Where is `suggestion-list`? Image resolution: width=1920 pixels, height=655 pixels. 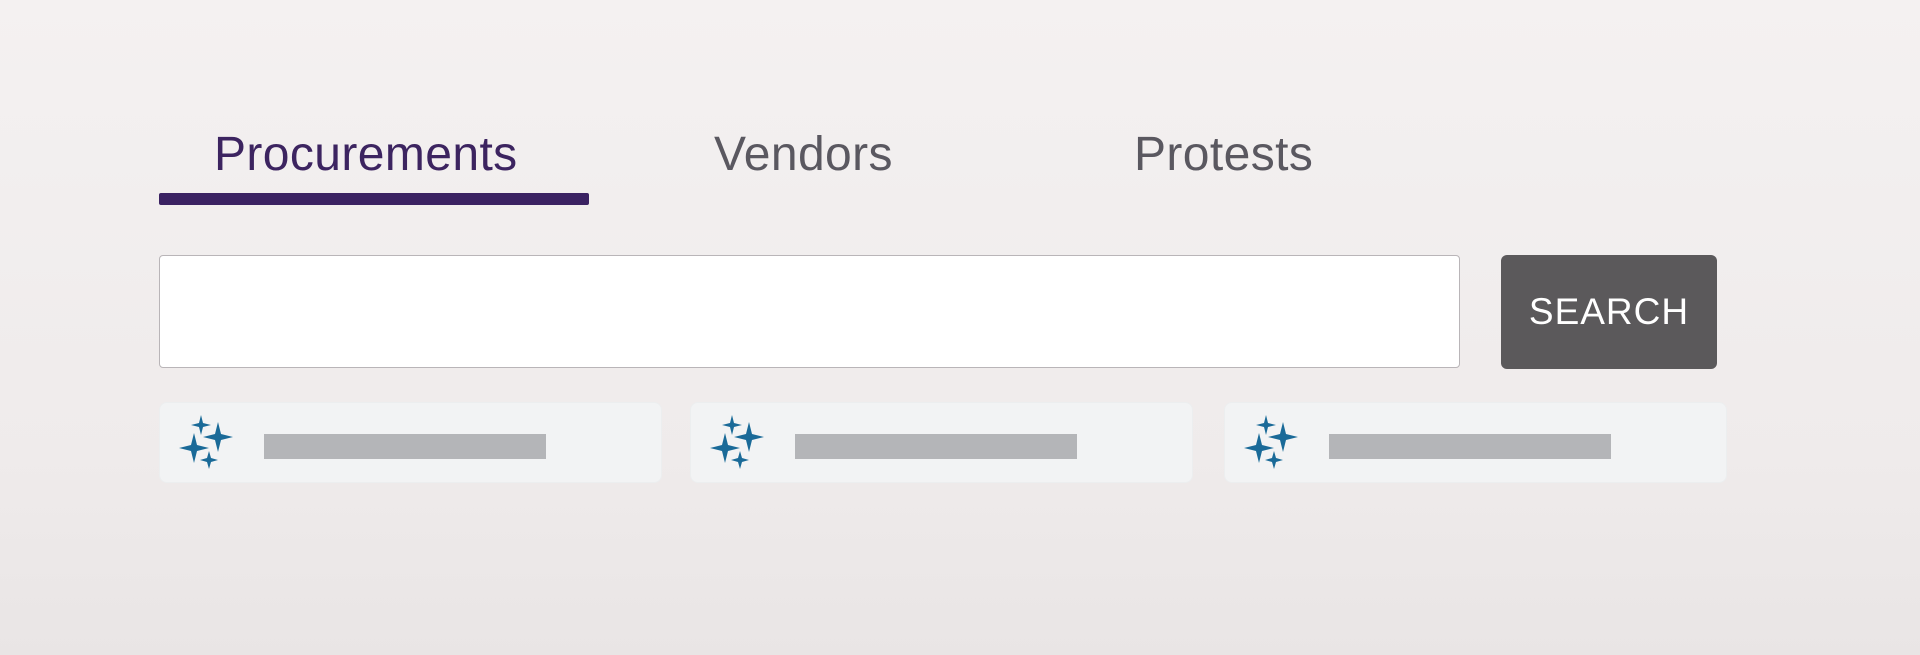 suggestion-list is located at coordinates (944, 443).